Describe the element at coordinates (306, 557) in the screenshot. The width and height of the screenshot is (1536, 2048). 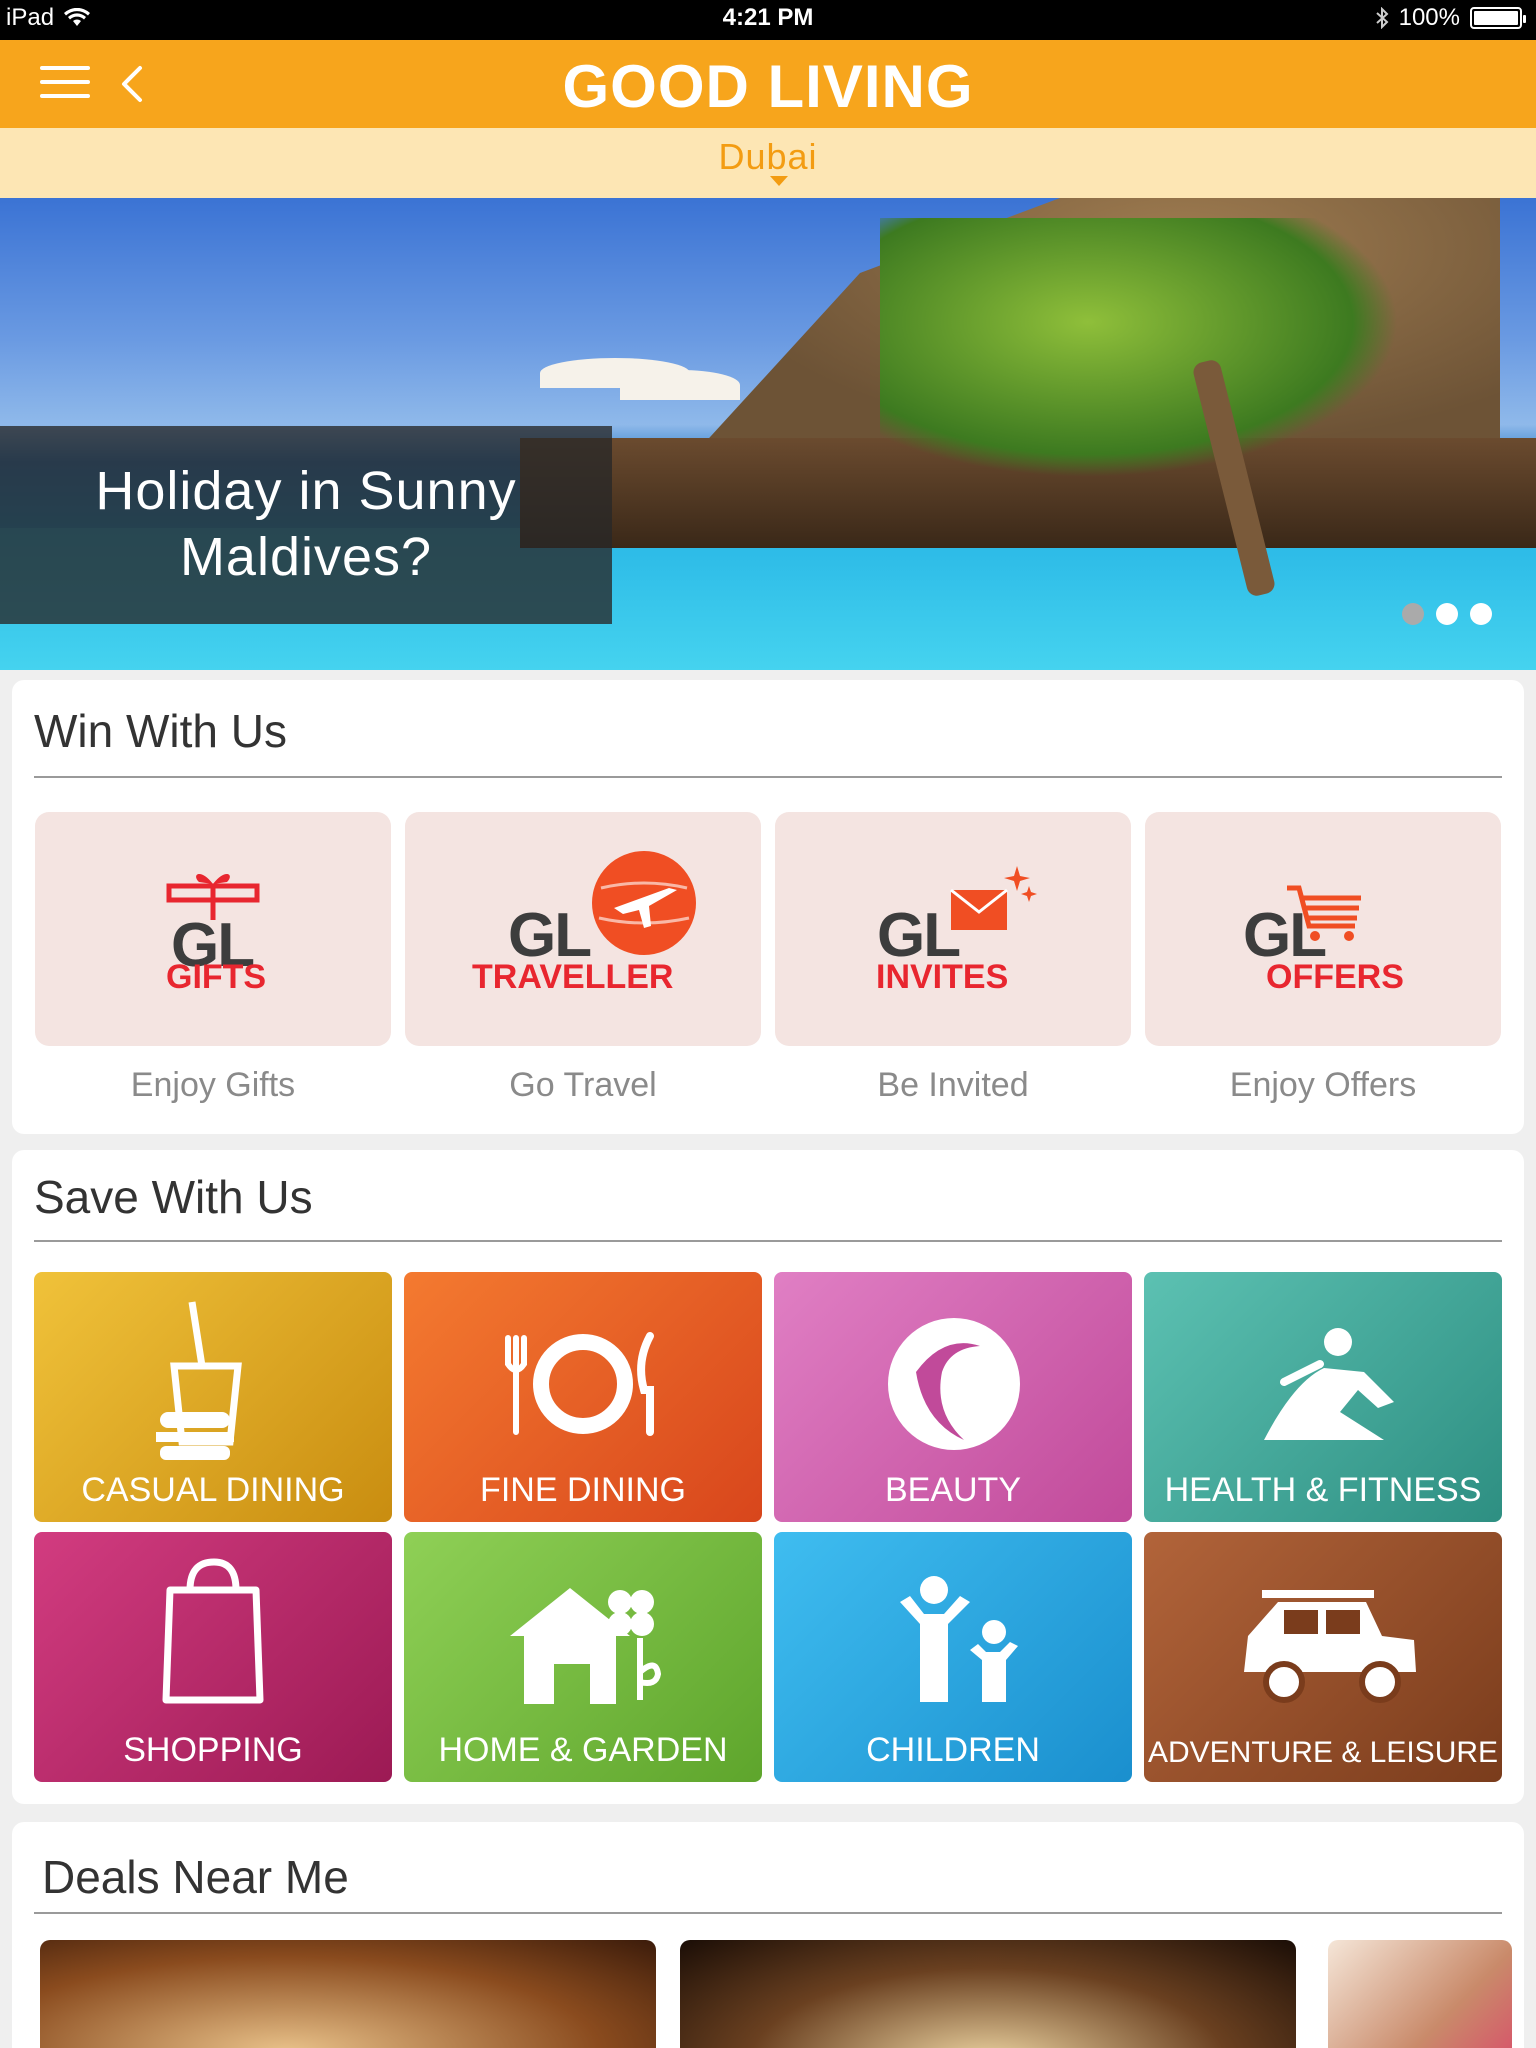
I see `hero-caption-line: Maldives?` at that location.